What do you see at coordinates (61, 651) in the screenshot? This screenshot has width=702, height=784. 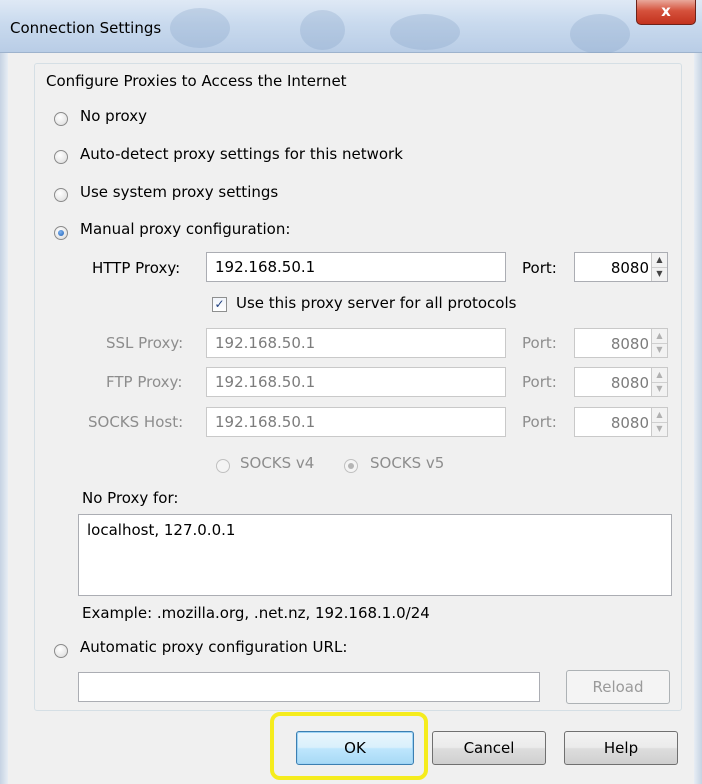 I see `auto-config-radio` at bounding box center [61, 651].